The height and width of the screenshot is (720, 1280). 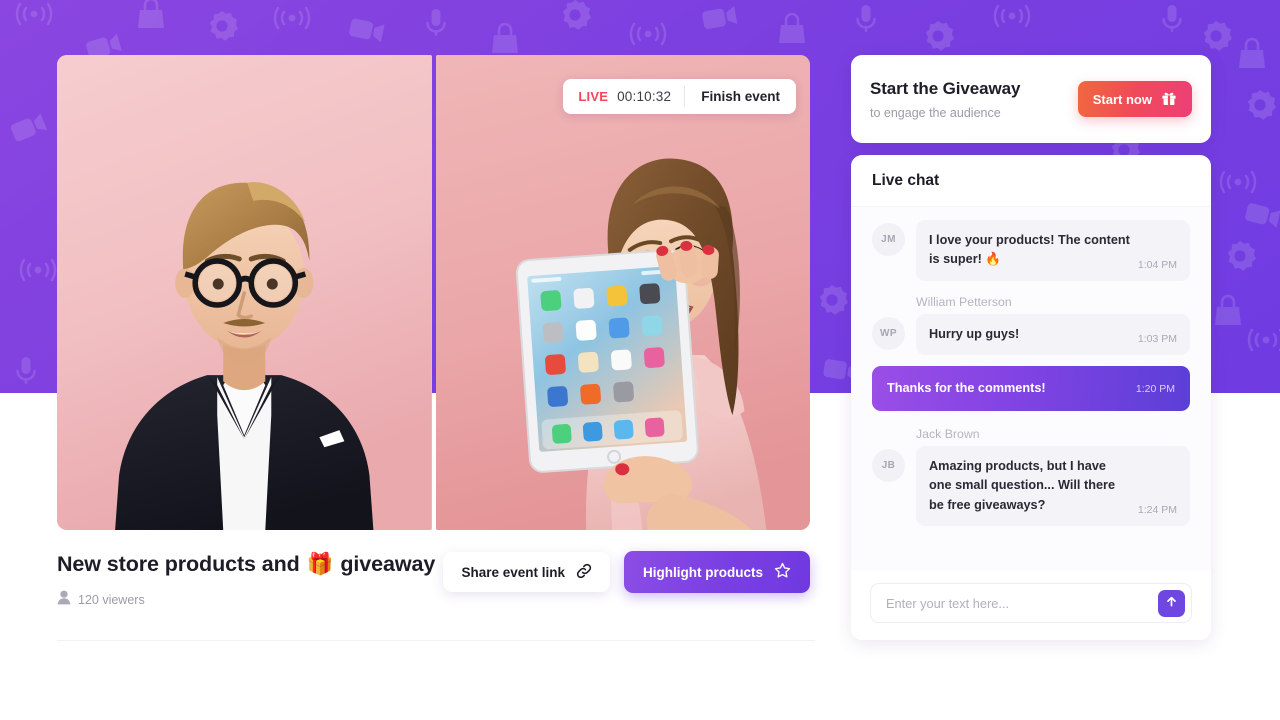 What do you see at coordinates (888, 239) in the screenshot?
I see `avatar: JM` at bounding box center [888, 239].